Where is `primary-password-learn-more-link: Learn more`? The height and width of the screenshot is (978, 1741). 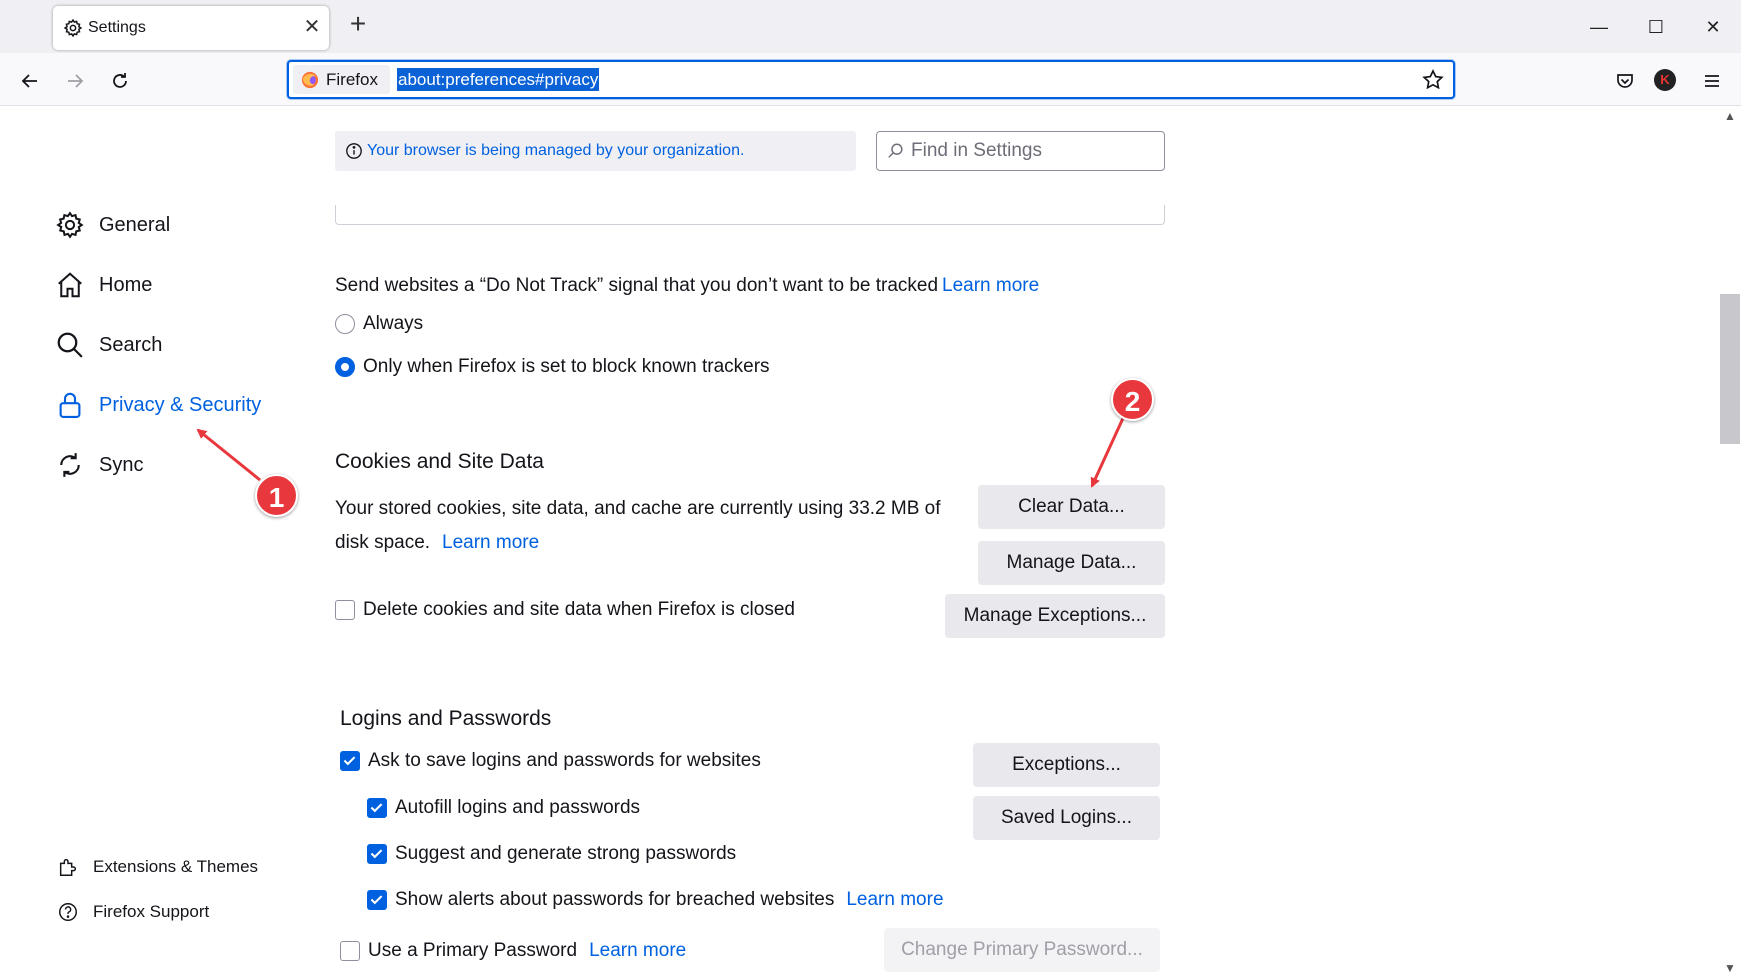
primary-password-learn-more-link: Learn more is located at coordinates (637, 951).